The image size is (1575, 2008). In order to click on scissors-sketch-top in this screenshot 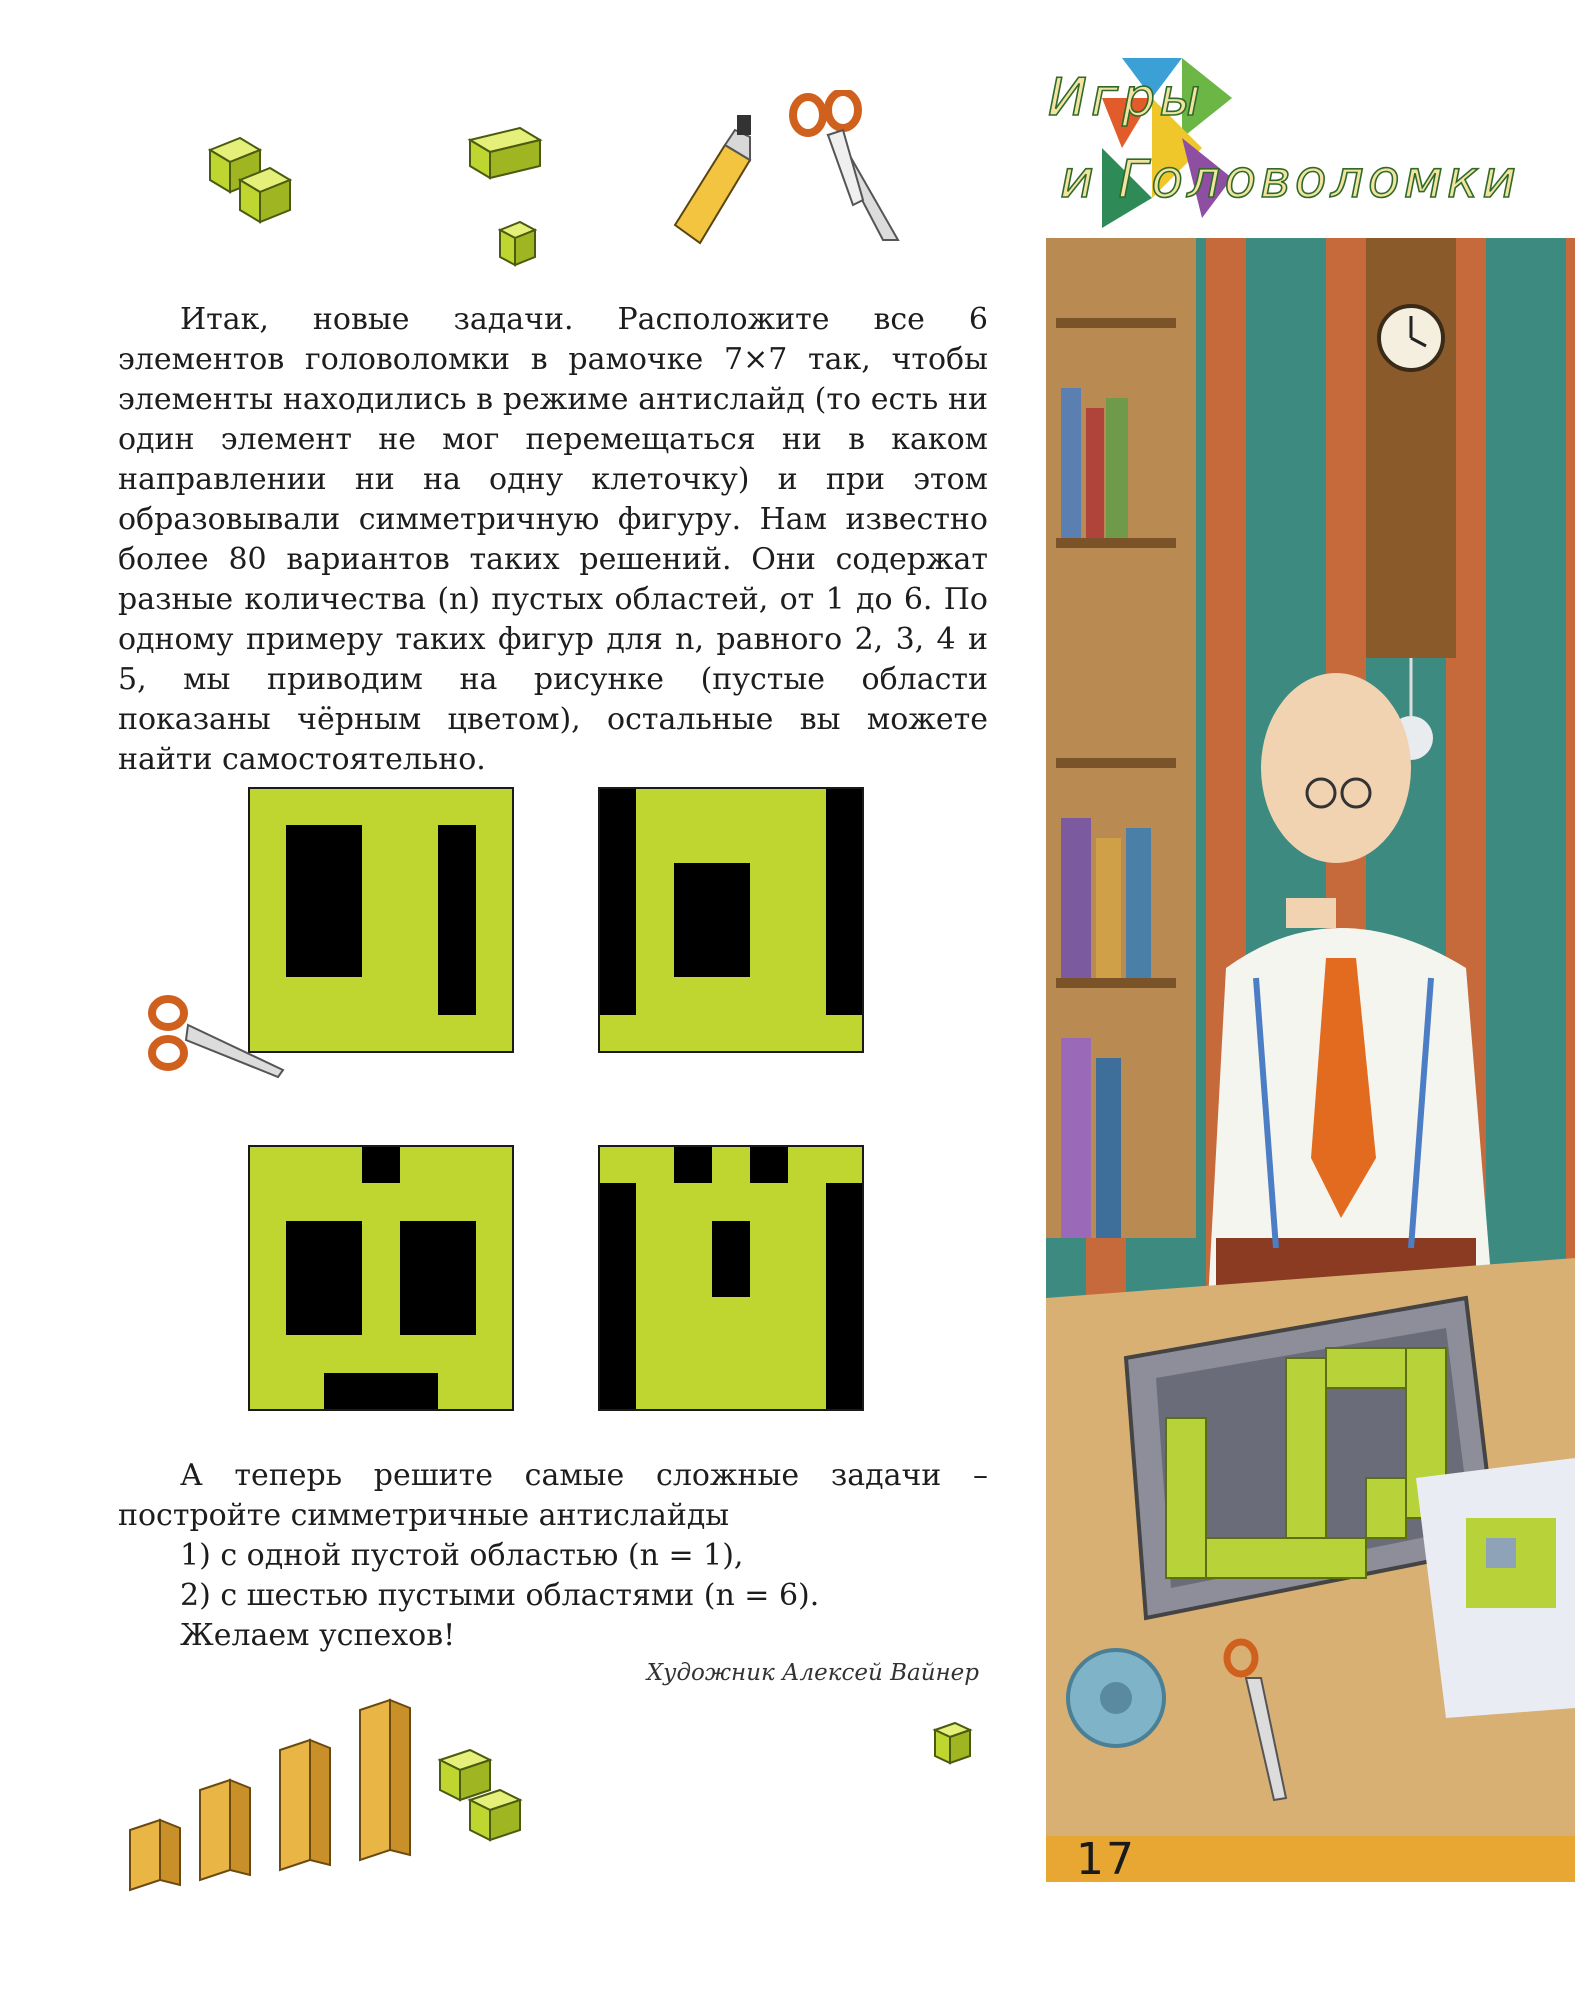, I will do `click(844, 165)`.